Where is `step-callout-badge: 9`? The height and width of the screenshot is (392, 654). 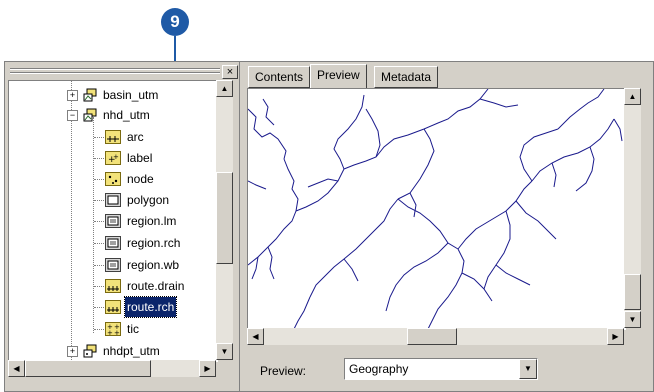
step-callout-badge: 9 is located at coordinates (175, 22).